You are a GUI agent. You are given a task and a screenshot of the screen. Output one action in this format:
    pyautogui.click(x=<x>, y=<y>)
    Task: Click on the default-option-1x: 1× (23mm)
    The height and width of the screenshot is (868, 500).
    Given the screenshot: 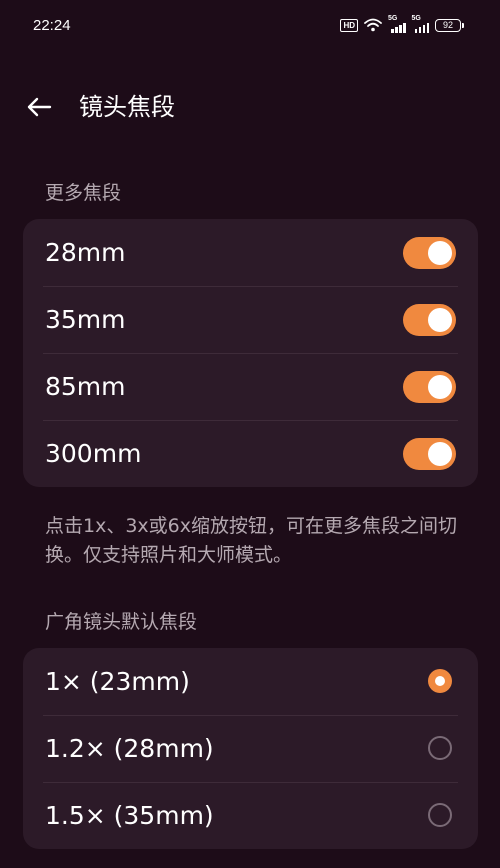 What is the action you would take?
    pyautogui.click(x=250, y=682)
    